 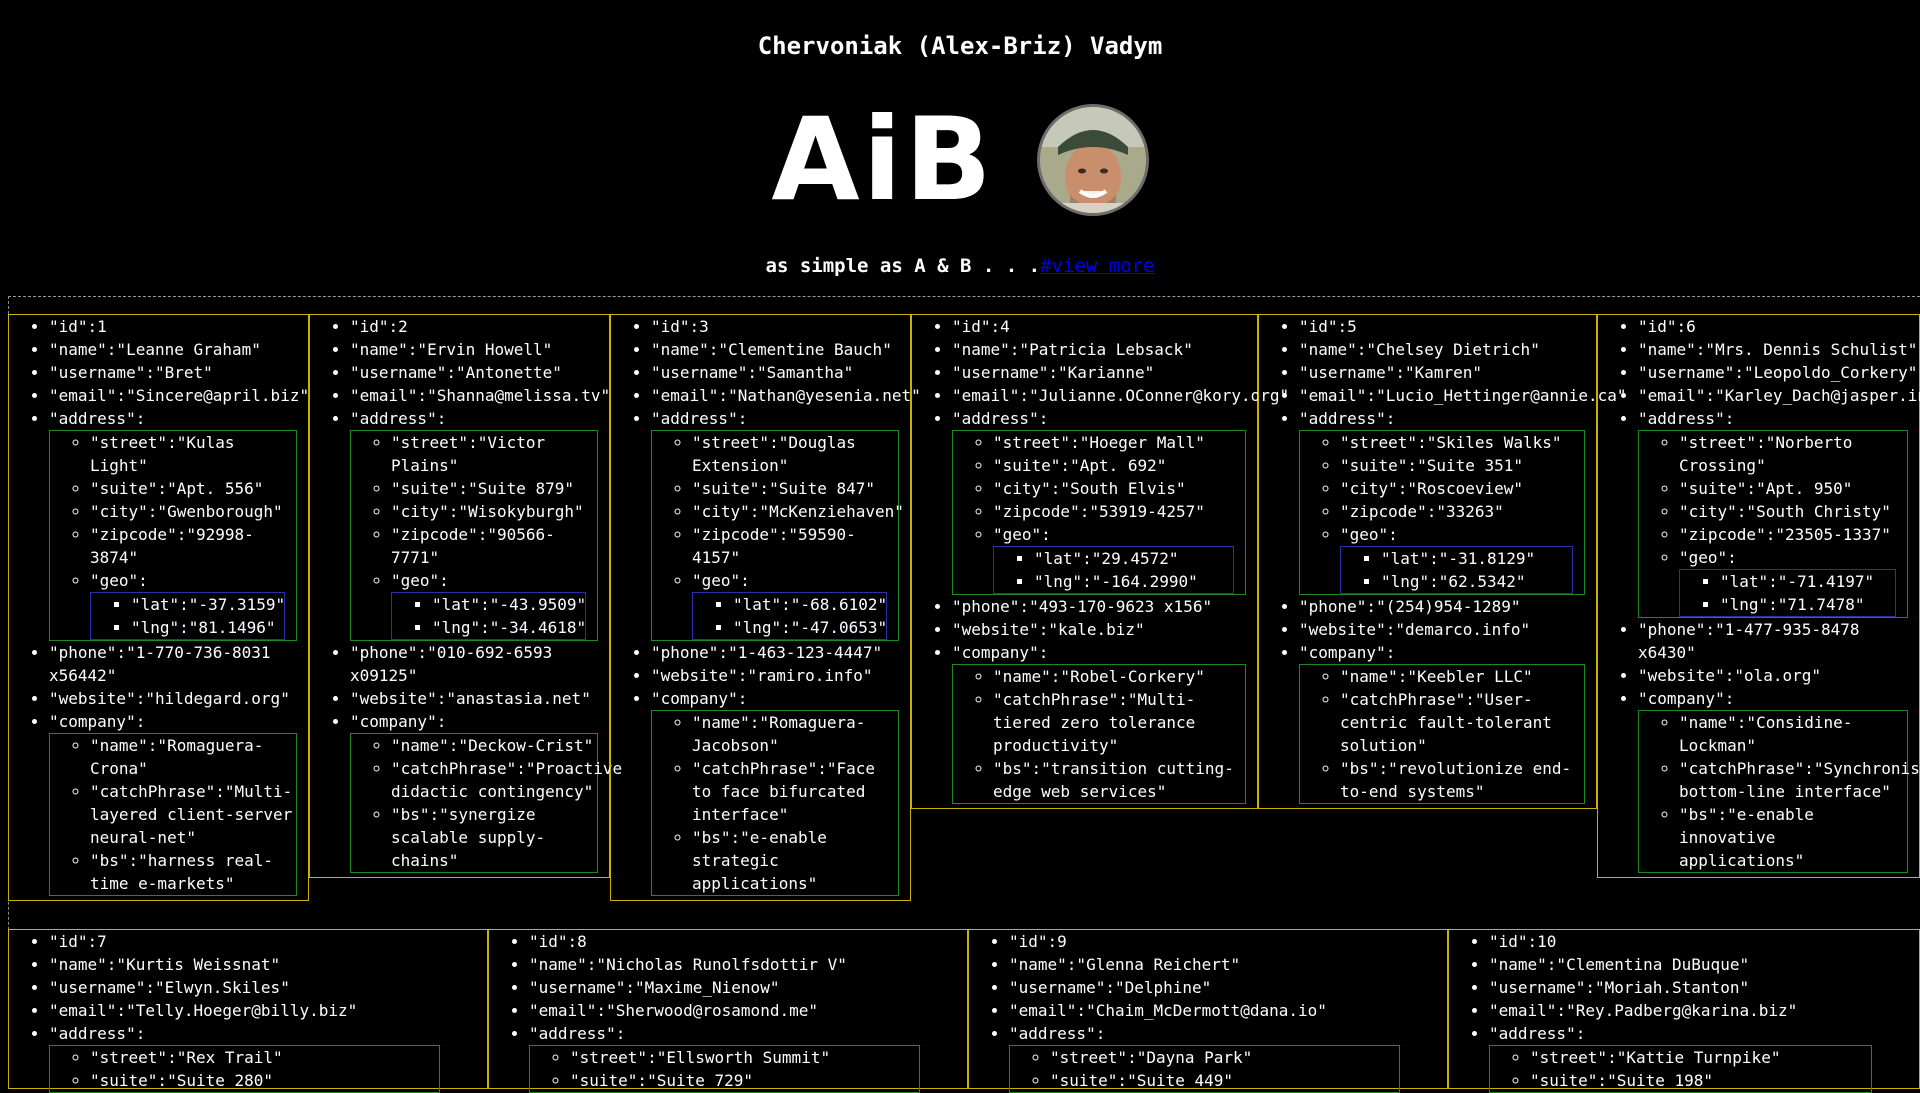 I want to click on geo-lat: "lat":"-37.3159", so click(x=208, y=604).